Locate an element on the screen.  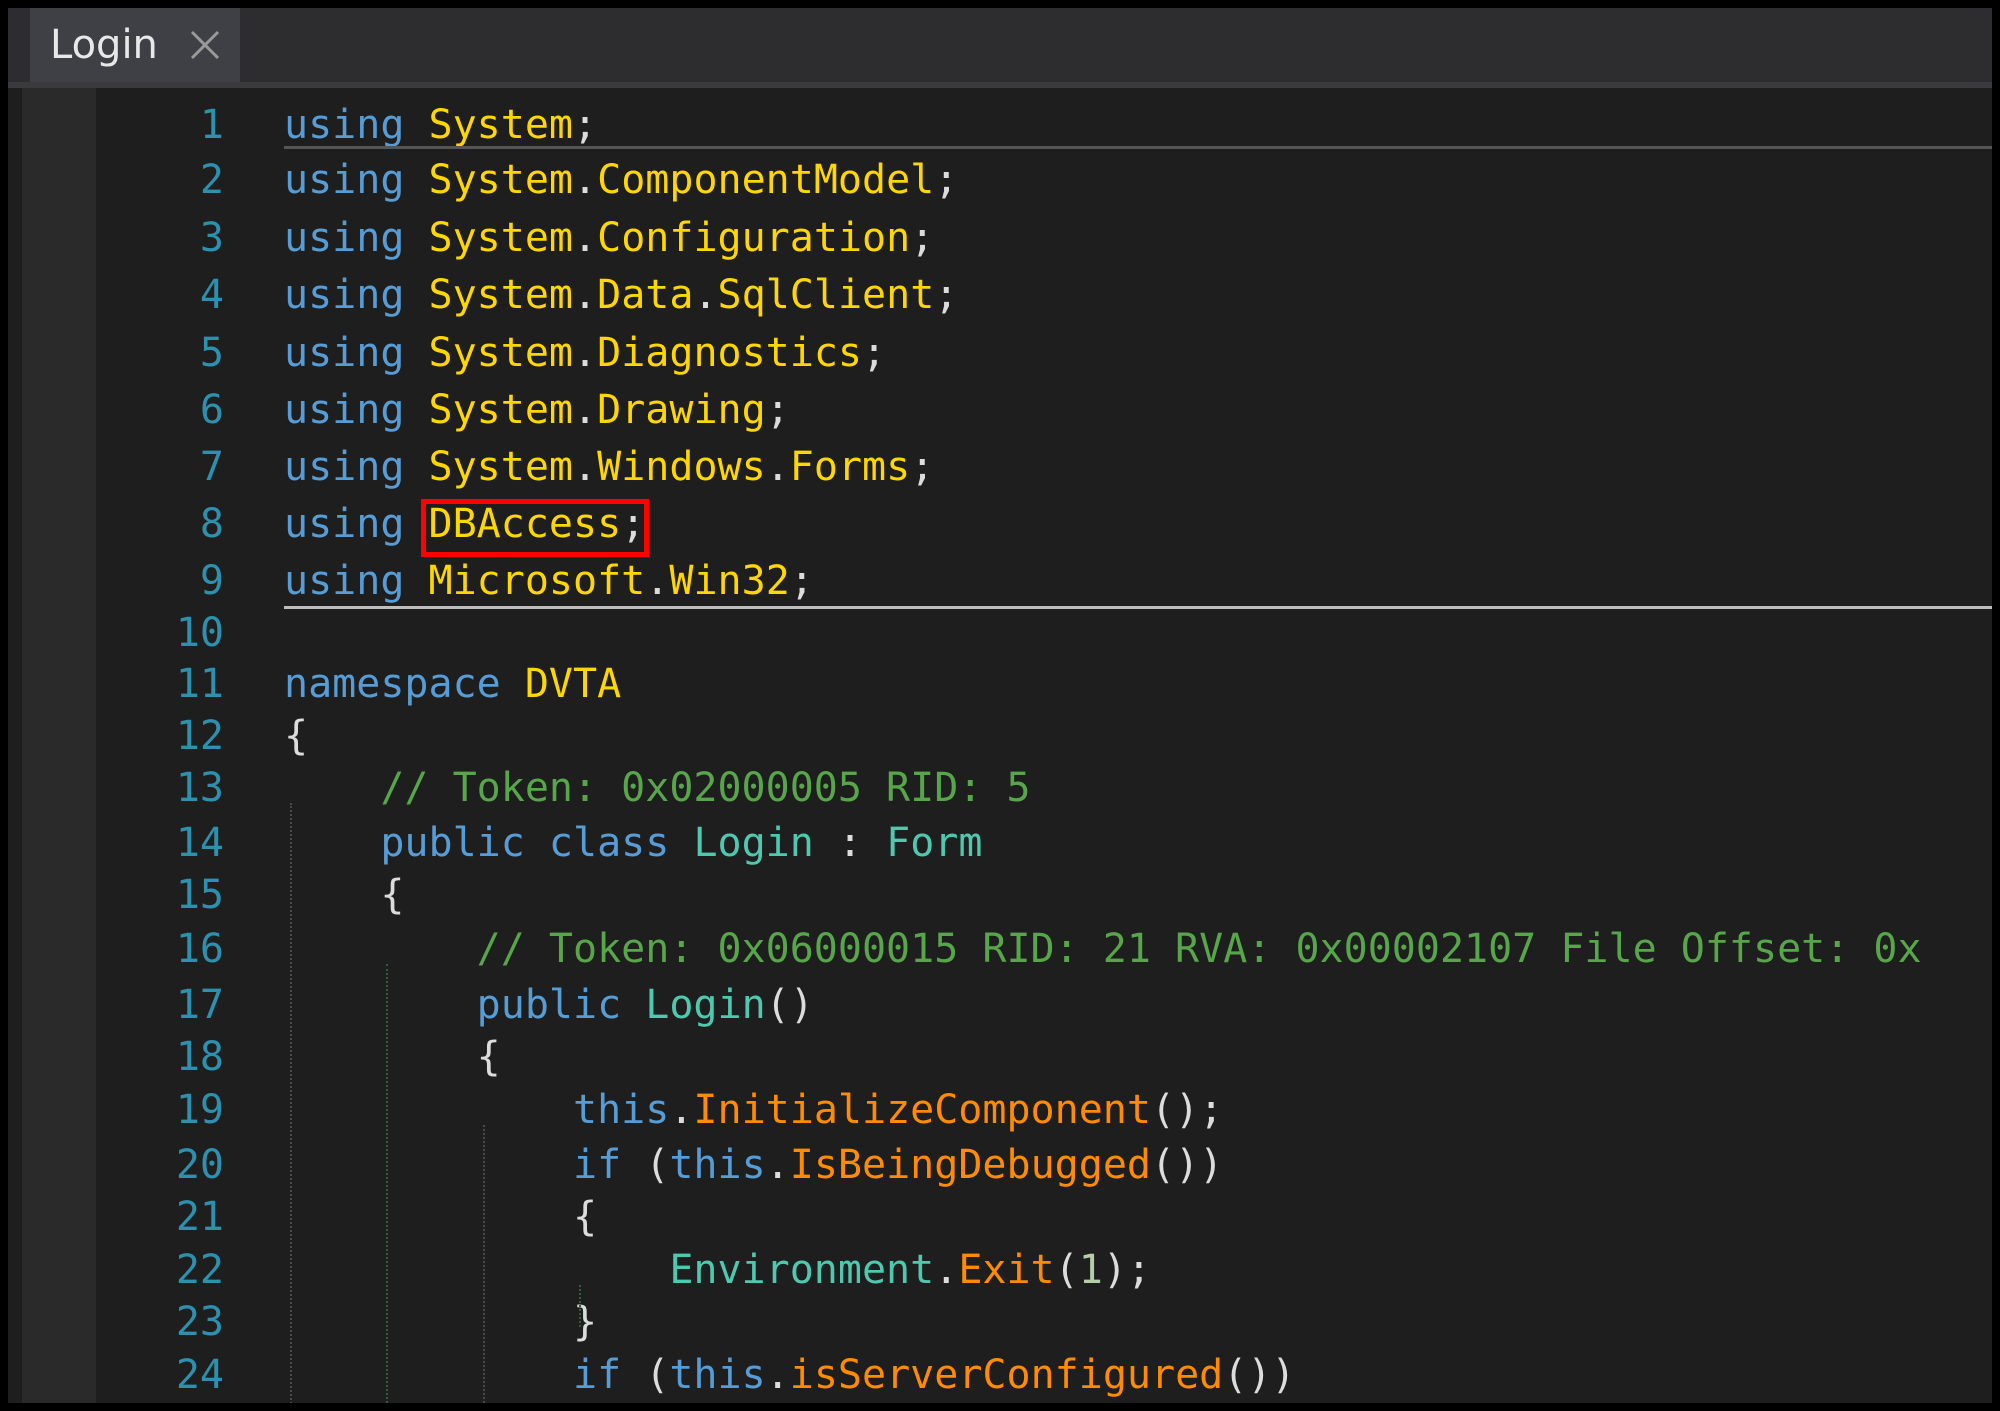
line-number: 19 is located at coordinates (199, 1110).